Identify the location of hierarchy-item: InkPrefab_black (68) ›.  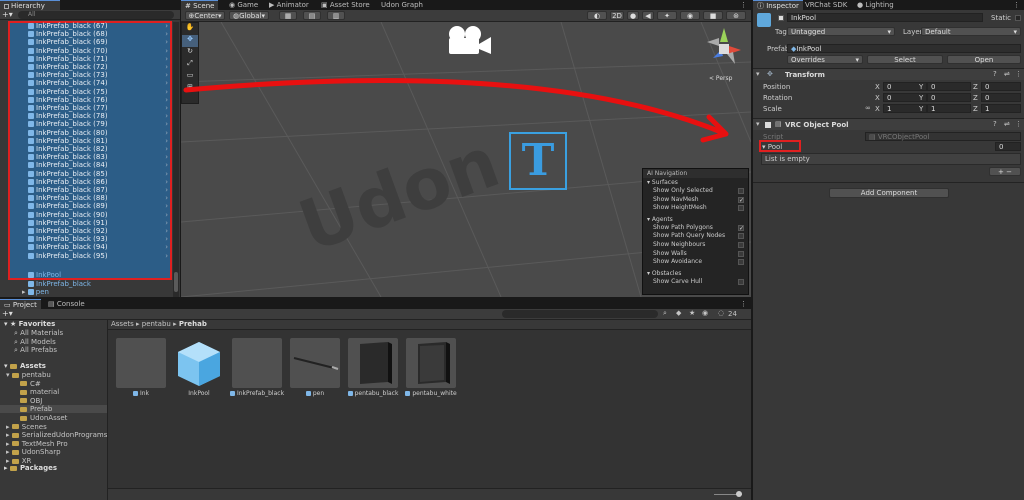
(101, 34).